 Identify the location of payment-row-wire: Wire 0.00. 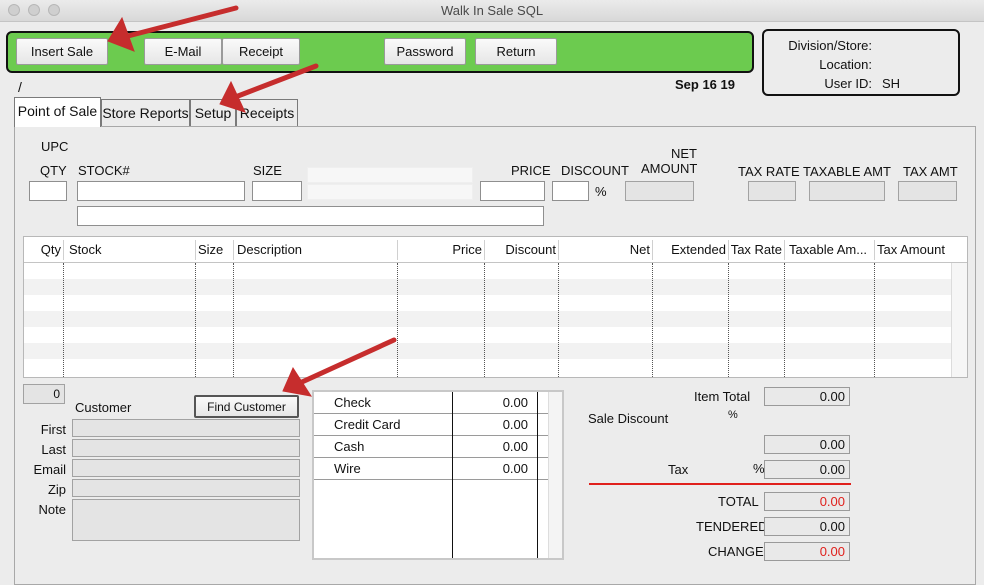
(431, 469).